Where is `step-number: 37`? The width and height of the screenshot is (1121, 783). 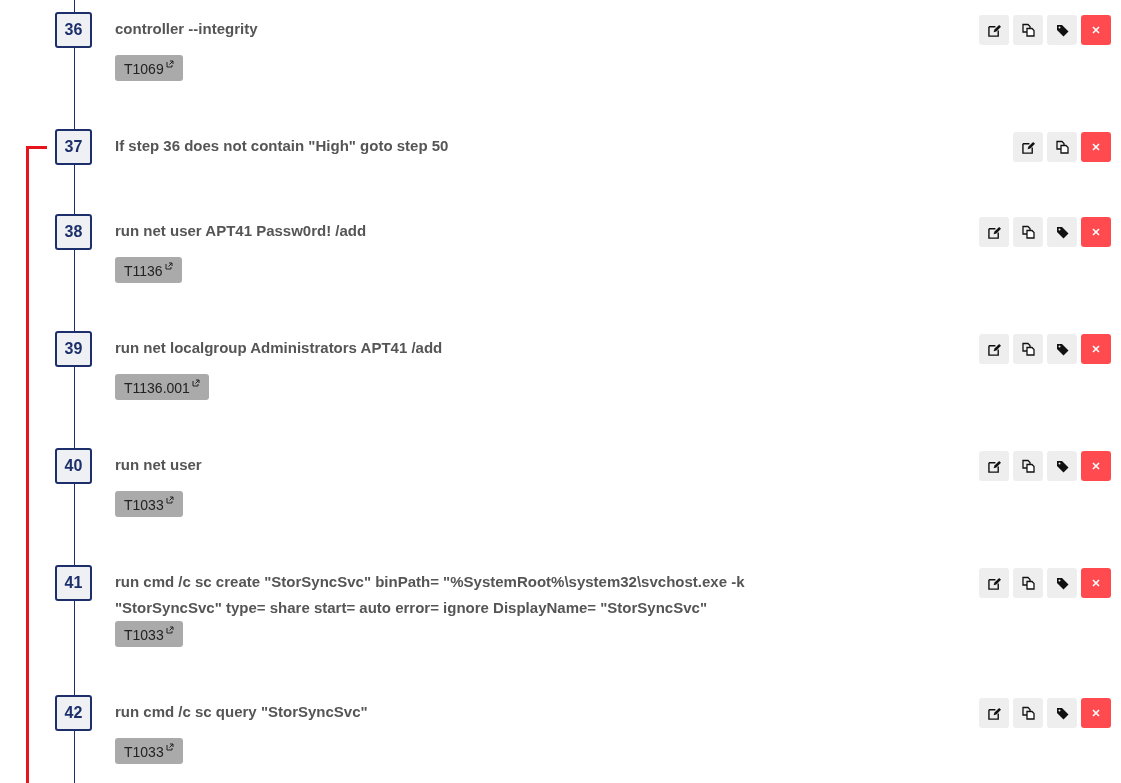 step-number: 37 is located at coordinates (73, 147).